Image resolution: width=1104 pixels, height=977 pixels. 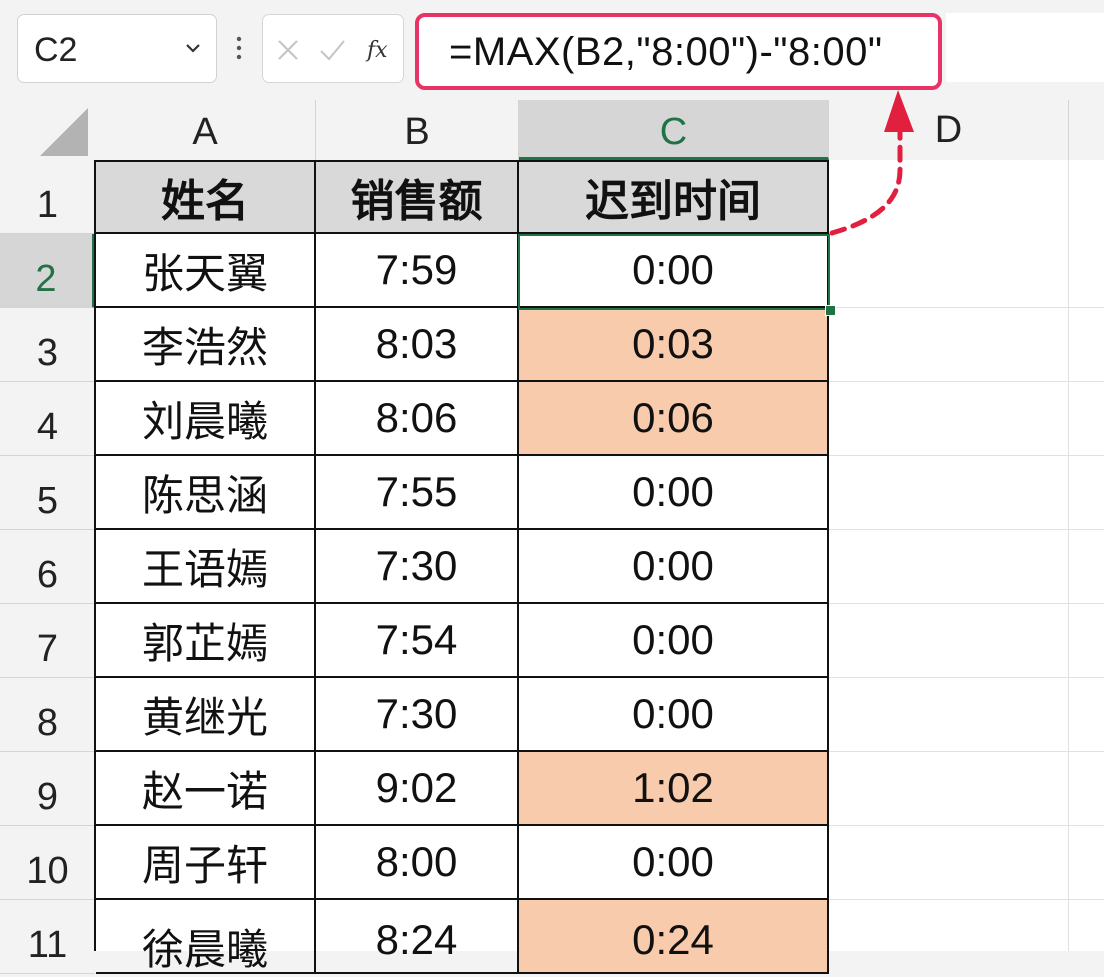 What do you see at coordinates (205, 130) in the screenshot?
I see `column-header-a: A` at bounding box center [205, 130].